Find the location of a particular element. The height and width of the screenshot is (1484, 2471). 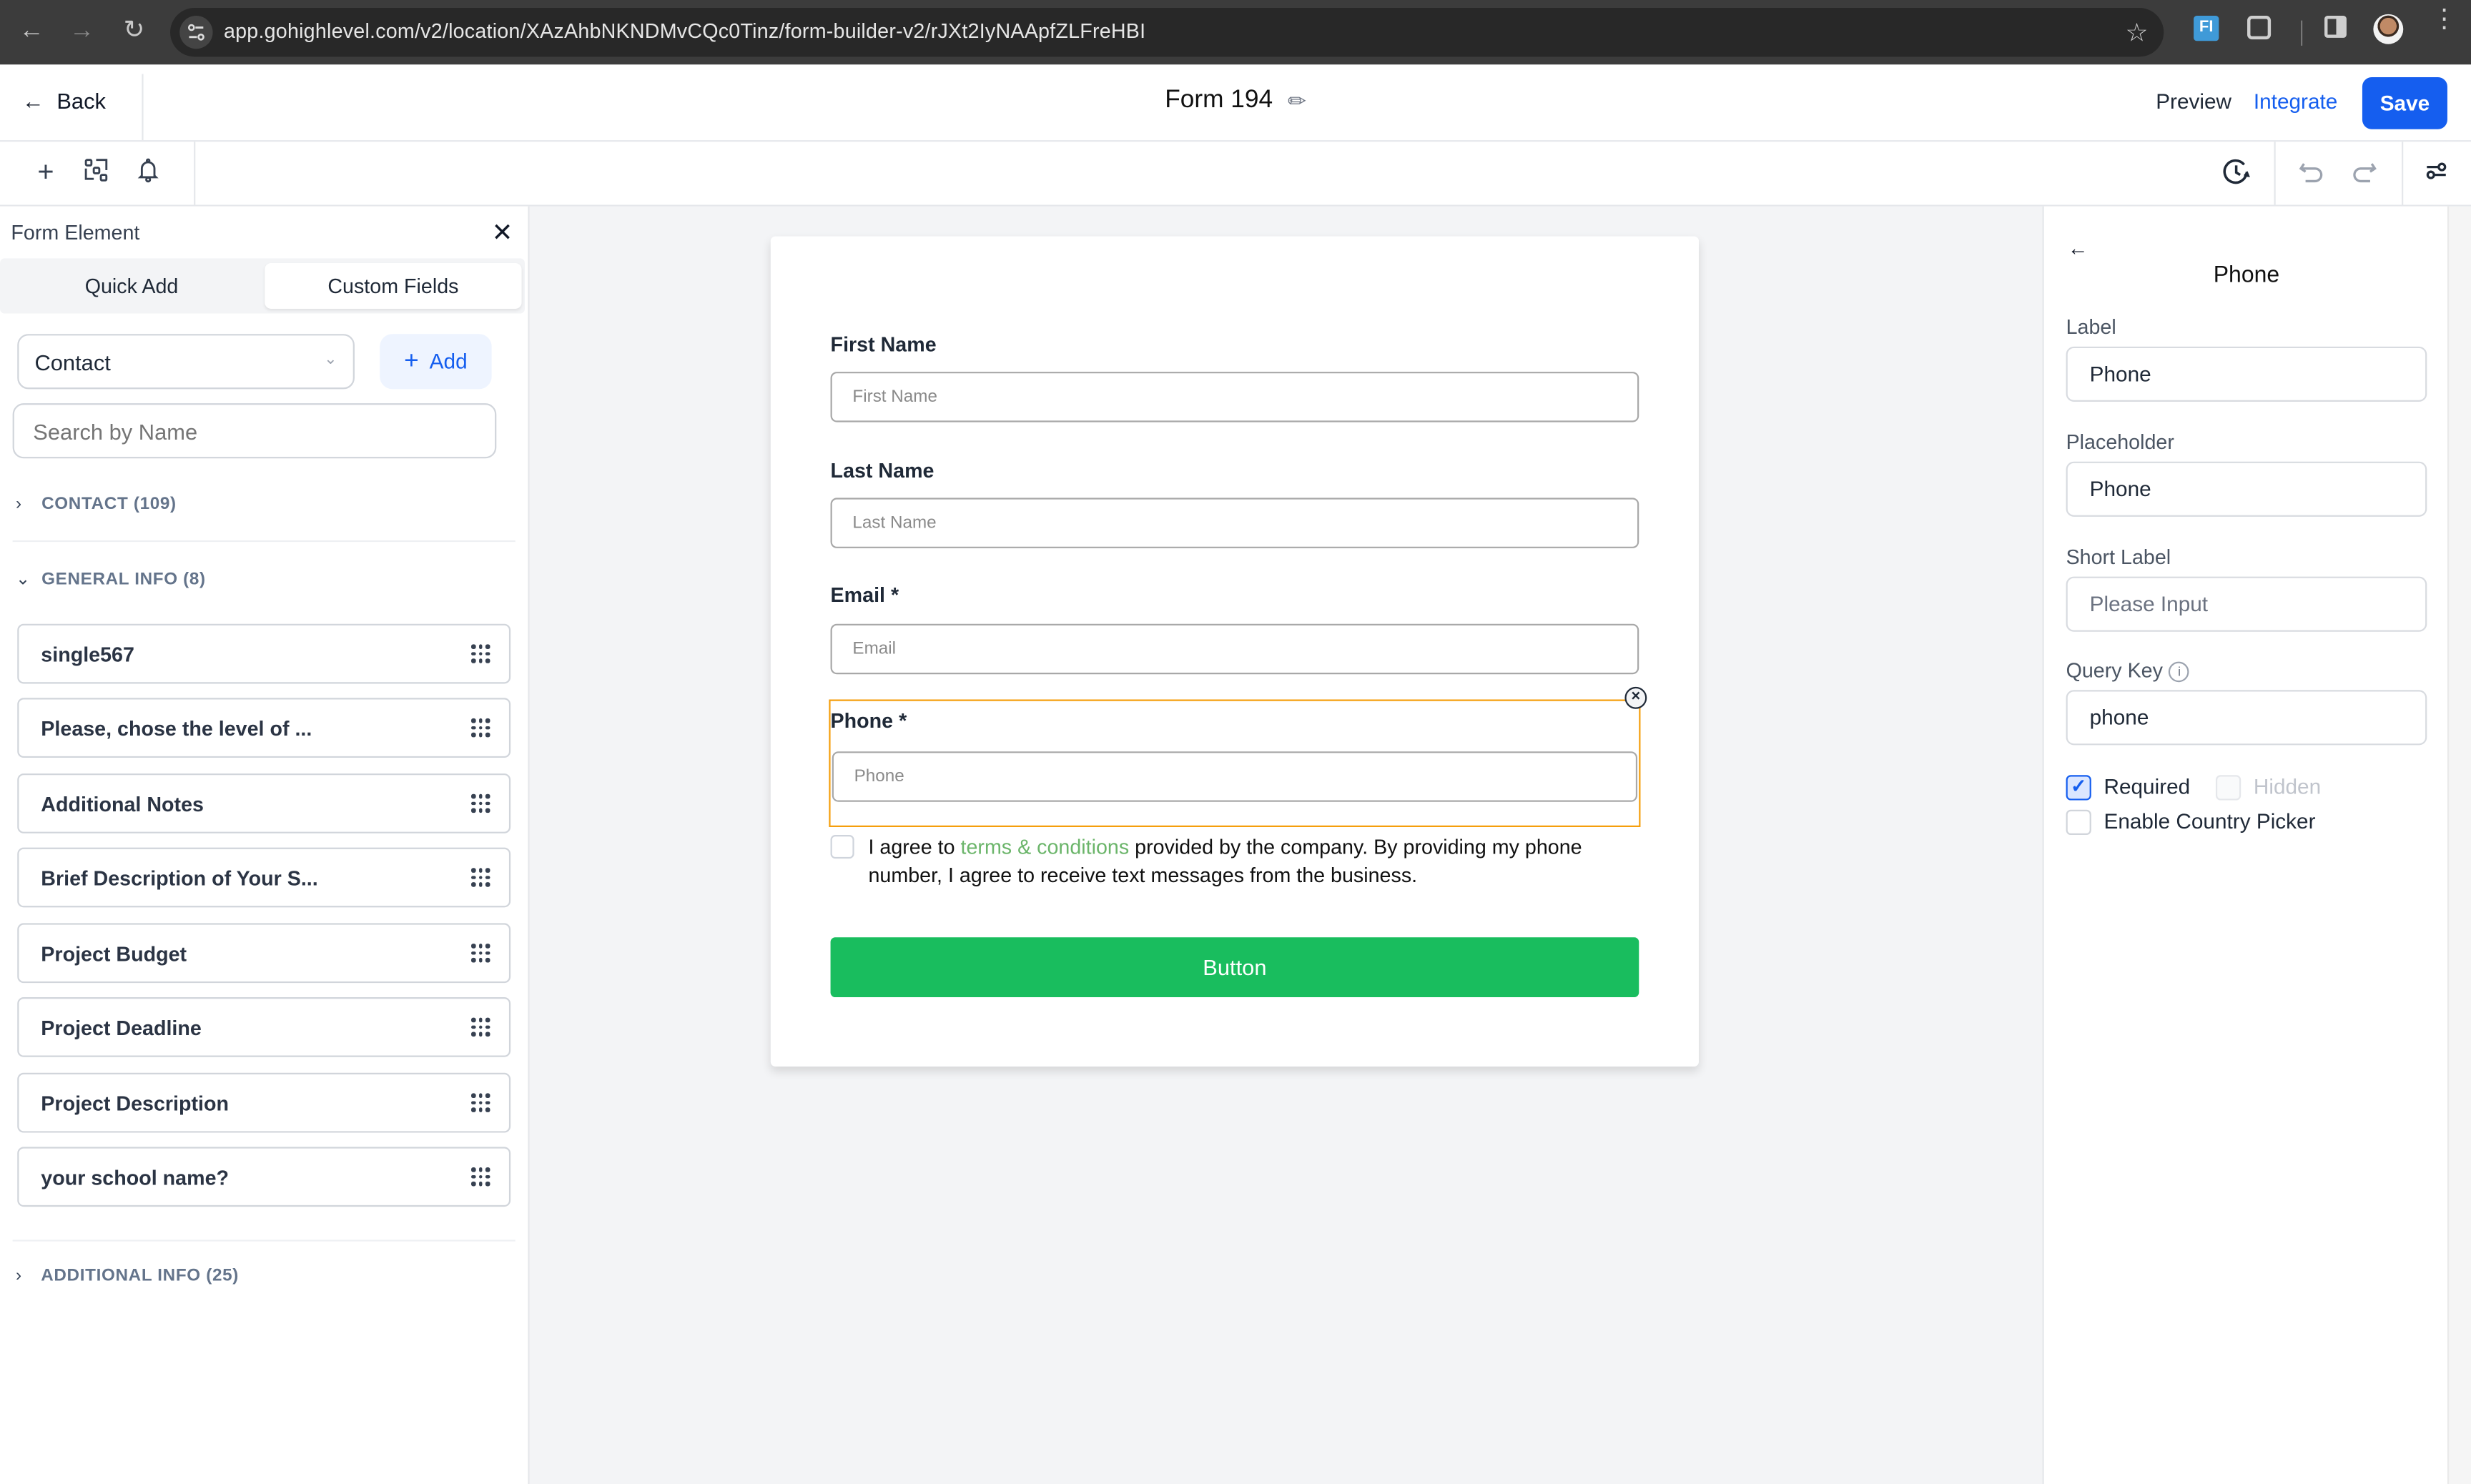

field-name: Additional Notes is located at coordinates (122, 804).